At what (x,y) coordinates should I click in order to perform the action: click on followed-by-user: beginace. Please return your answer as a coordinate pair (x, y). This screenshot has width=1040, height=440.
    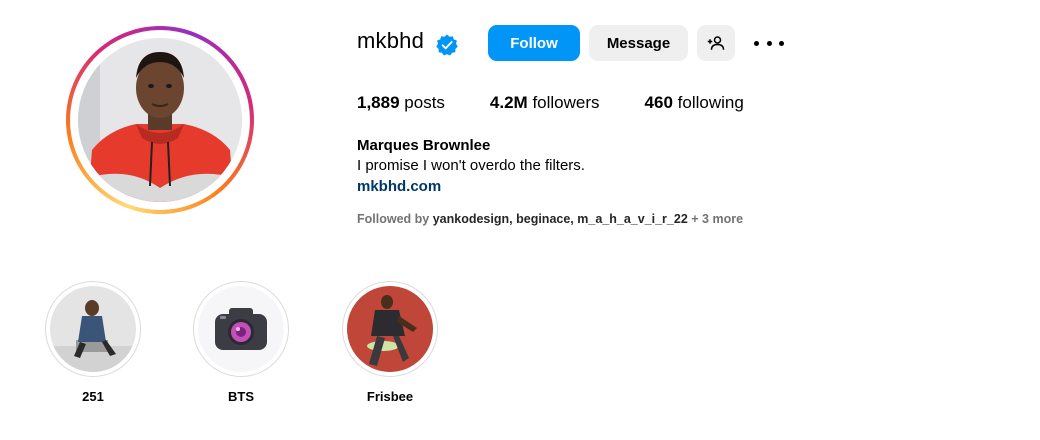
    Looking at the image, I should click on (543, 219).